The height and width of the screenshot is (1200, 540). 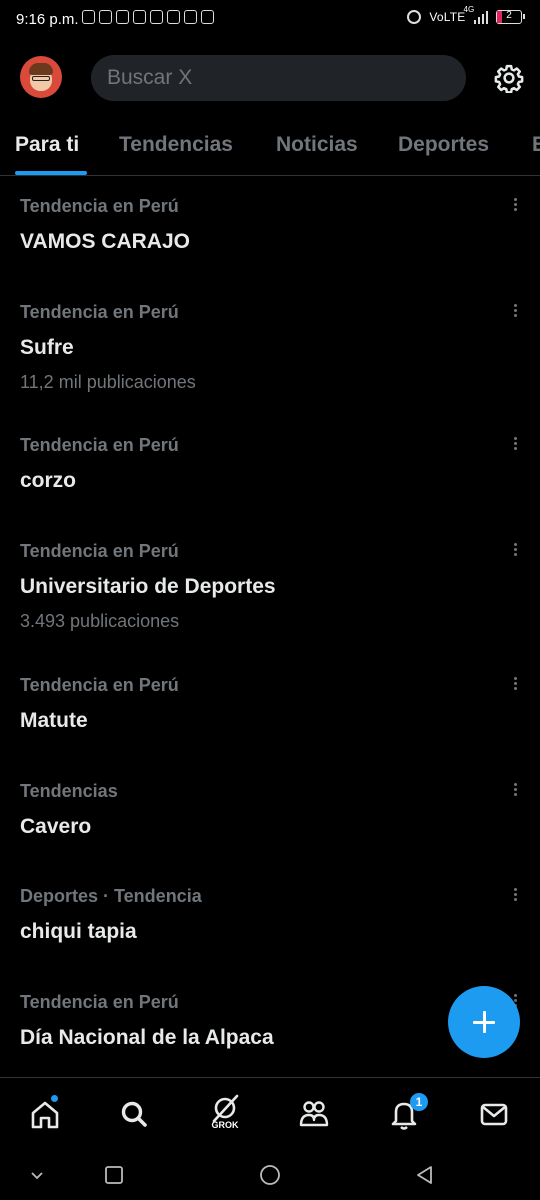 I want to click on google-icon, so click(x=156, y=17).